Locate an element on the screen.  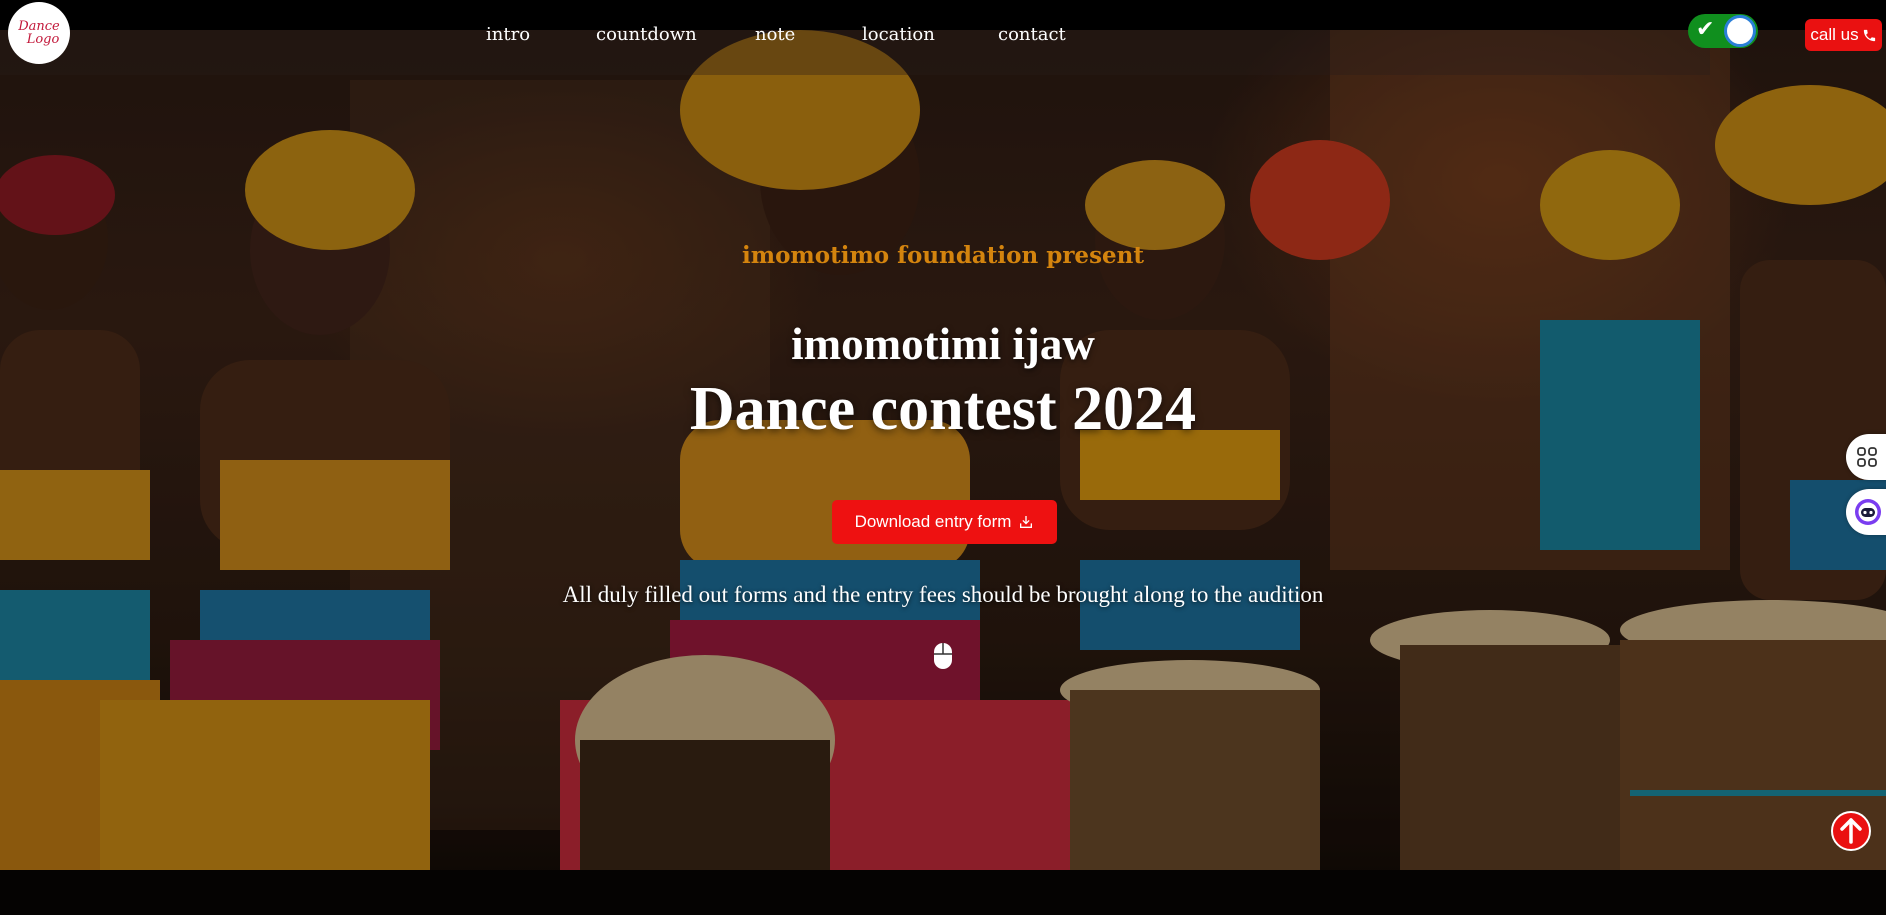
theme-toggle: ✔ is located at coordinates (1723, 31).